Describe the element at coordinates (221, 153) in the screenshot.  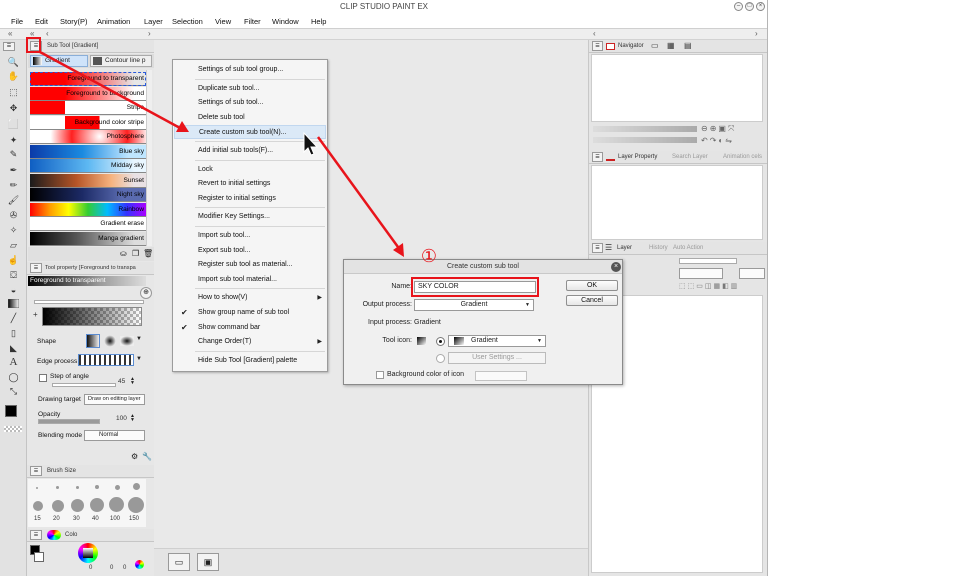
I see `annotation-arrows` at that location.